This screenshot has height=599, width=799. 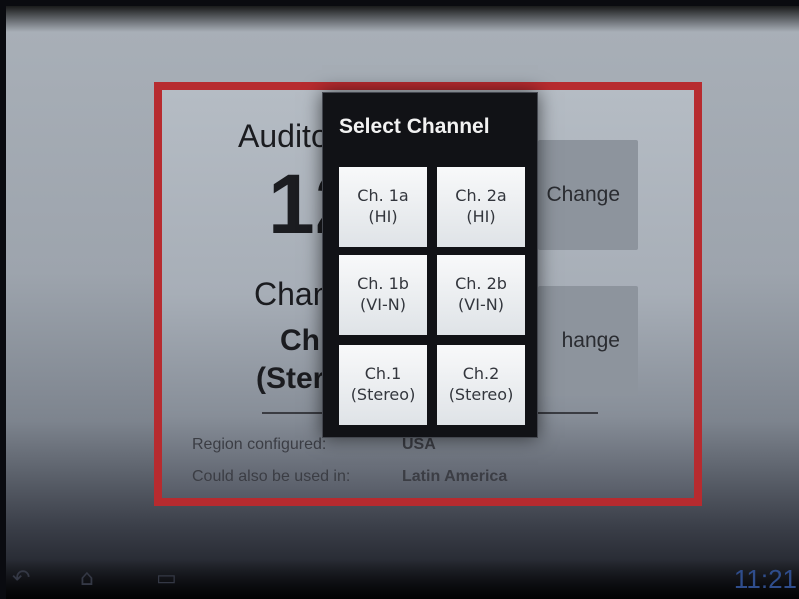 I want to click on navigation-bar: ↶ ⌂ ▭ 11:21, so click(x=402, y=579).